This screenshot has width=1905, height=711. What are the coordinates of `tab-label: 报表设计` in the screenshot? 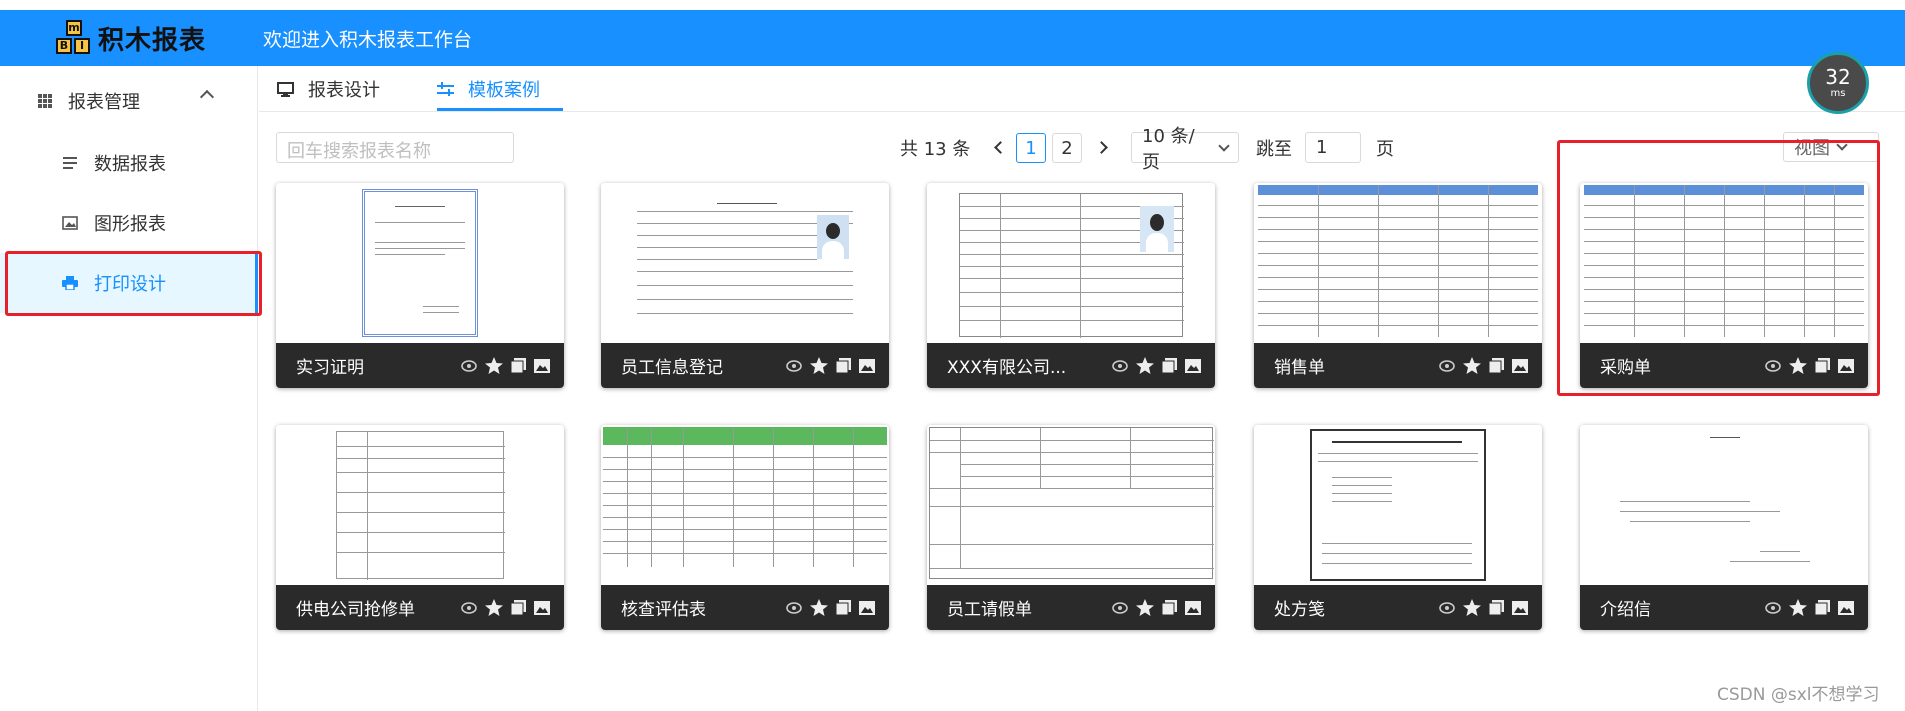 It's located at (344, 90).